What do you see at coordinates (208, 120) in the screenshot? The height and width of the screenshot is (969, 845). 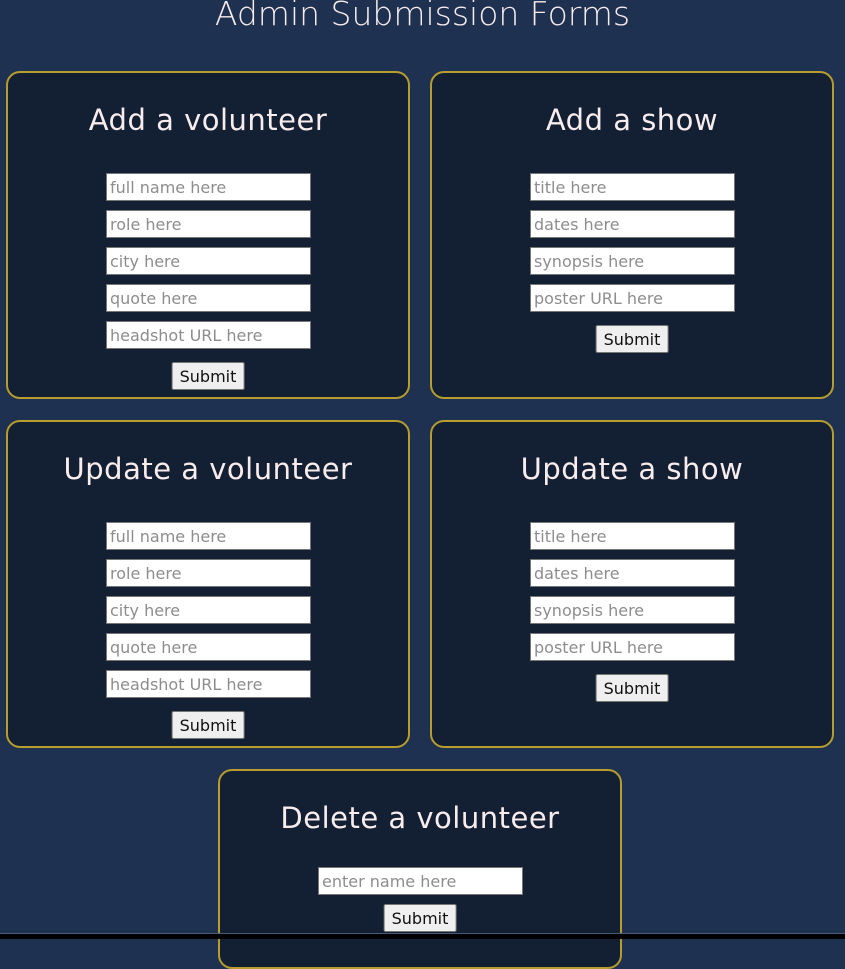 I see `form-title: Add a volunteer` at bounding box center [208, 120].